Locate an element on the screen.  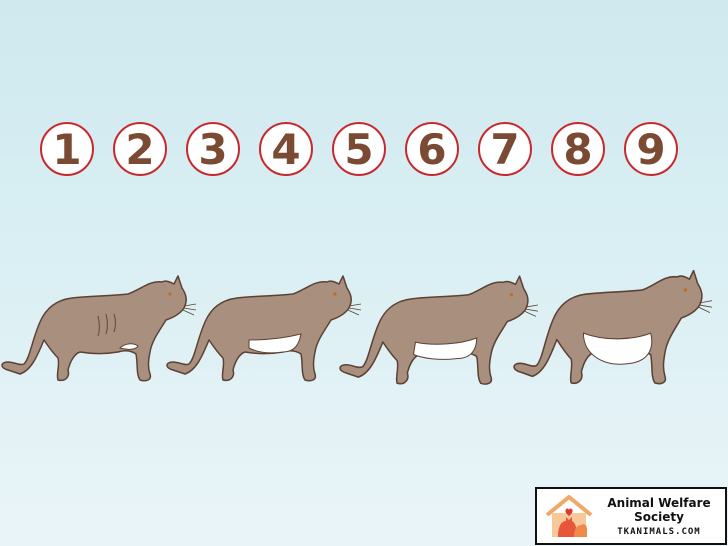
score-number-9: 9 is located at coordinates (651, 149).